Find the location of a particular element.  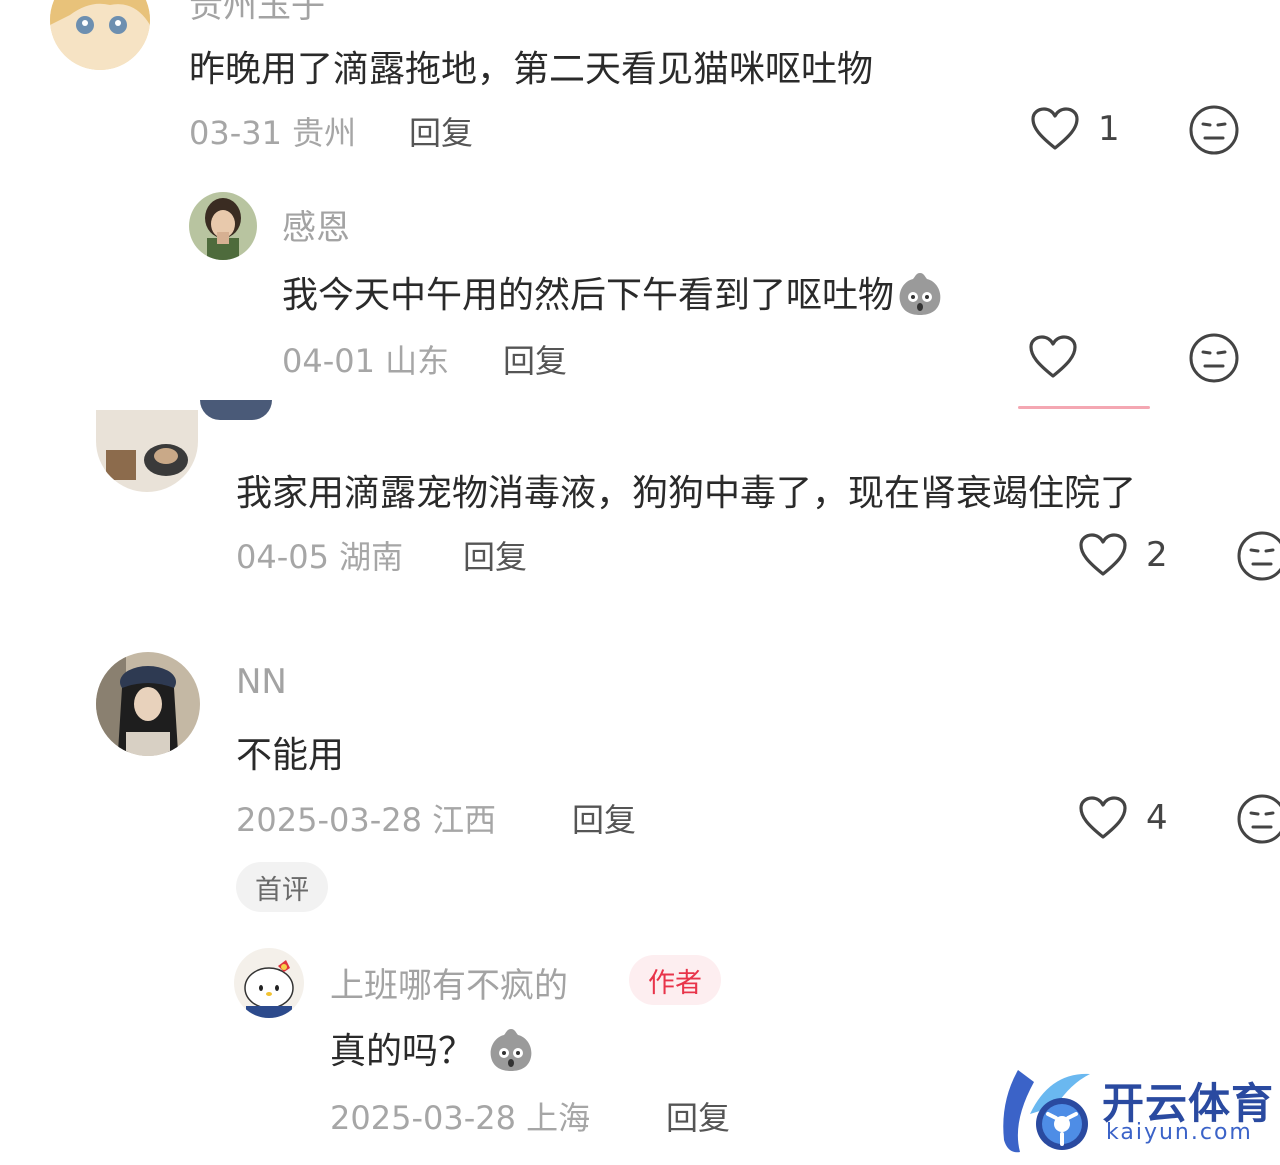

comment-date: 03-31 贵州 is located at coordinates (273, 133).